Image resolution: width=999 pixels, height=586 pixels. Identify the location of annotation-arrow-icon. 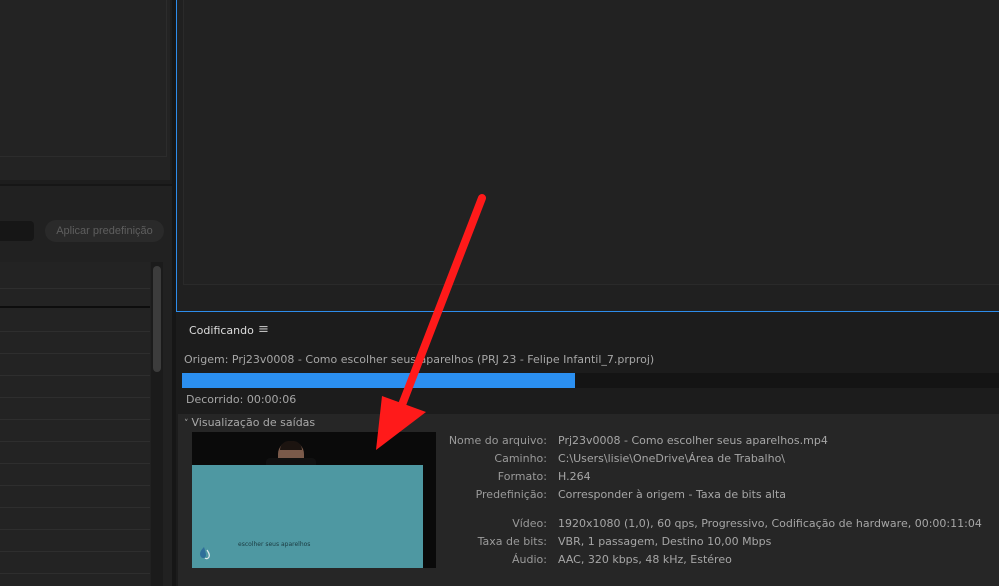
(431, 322).